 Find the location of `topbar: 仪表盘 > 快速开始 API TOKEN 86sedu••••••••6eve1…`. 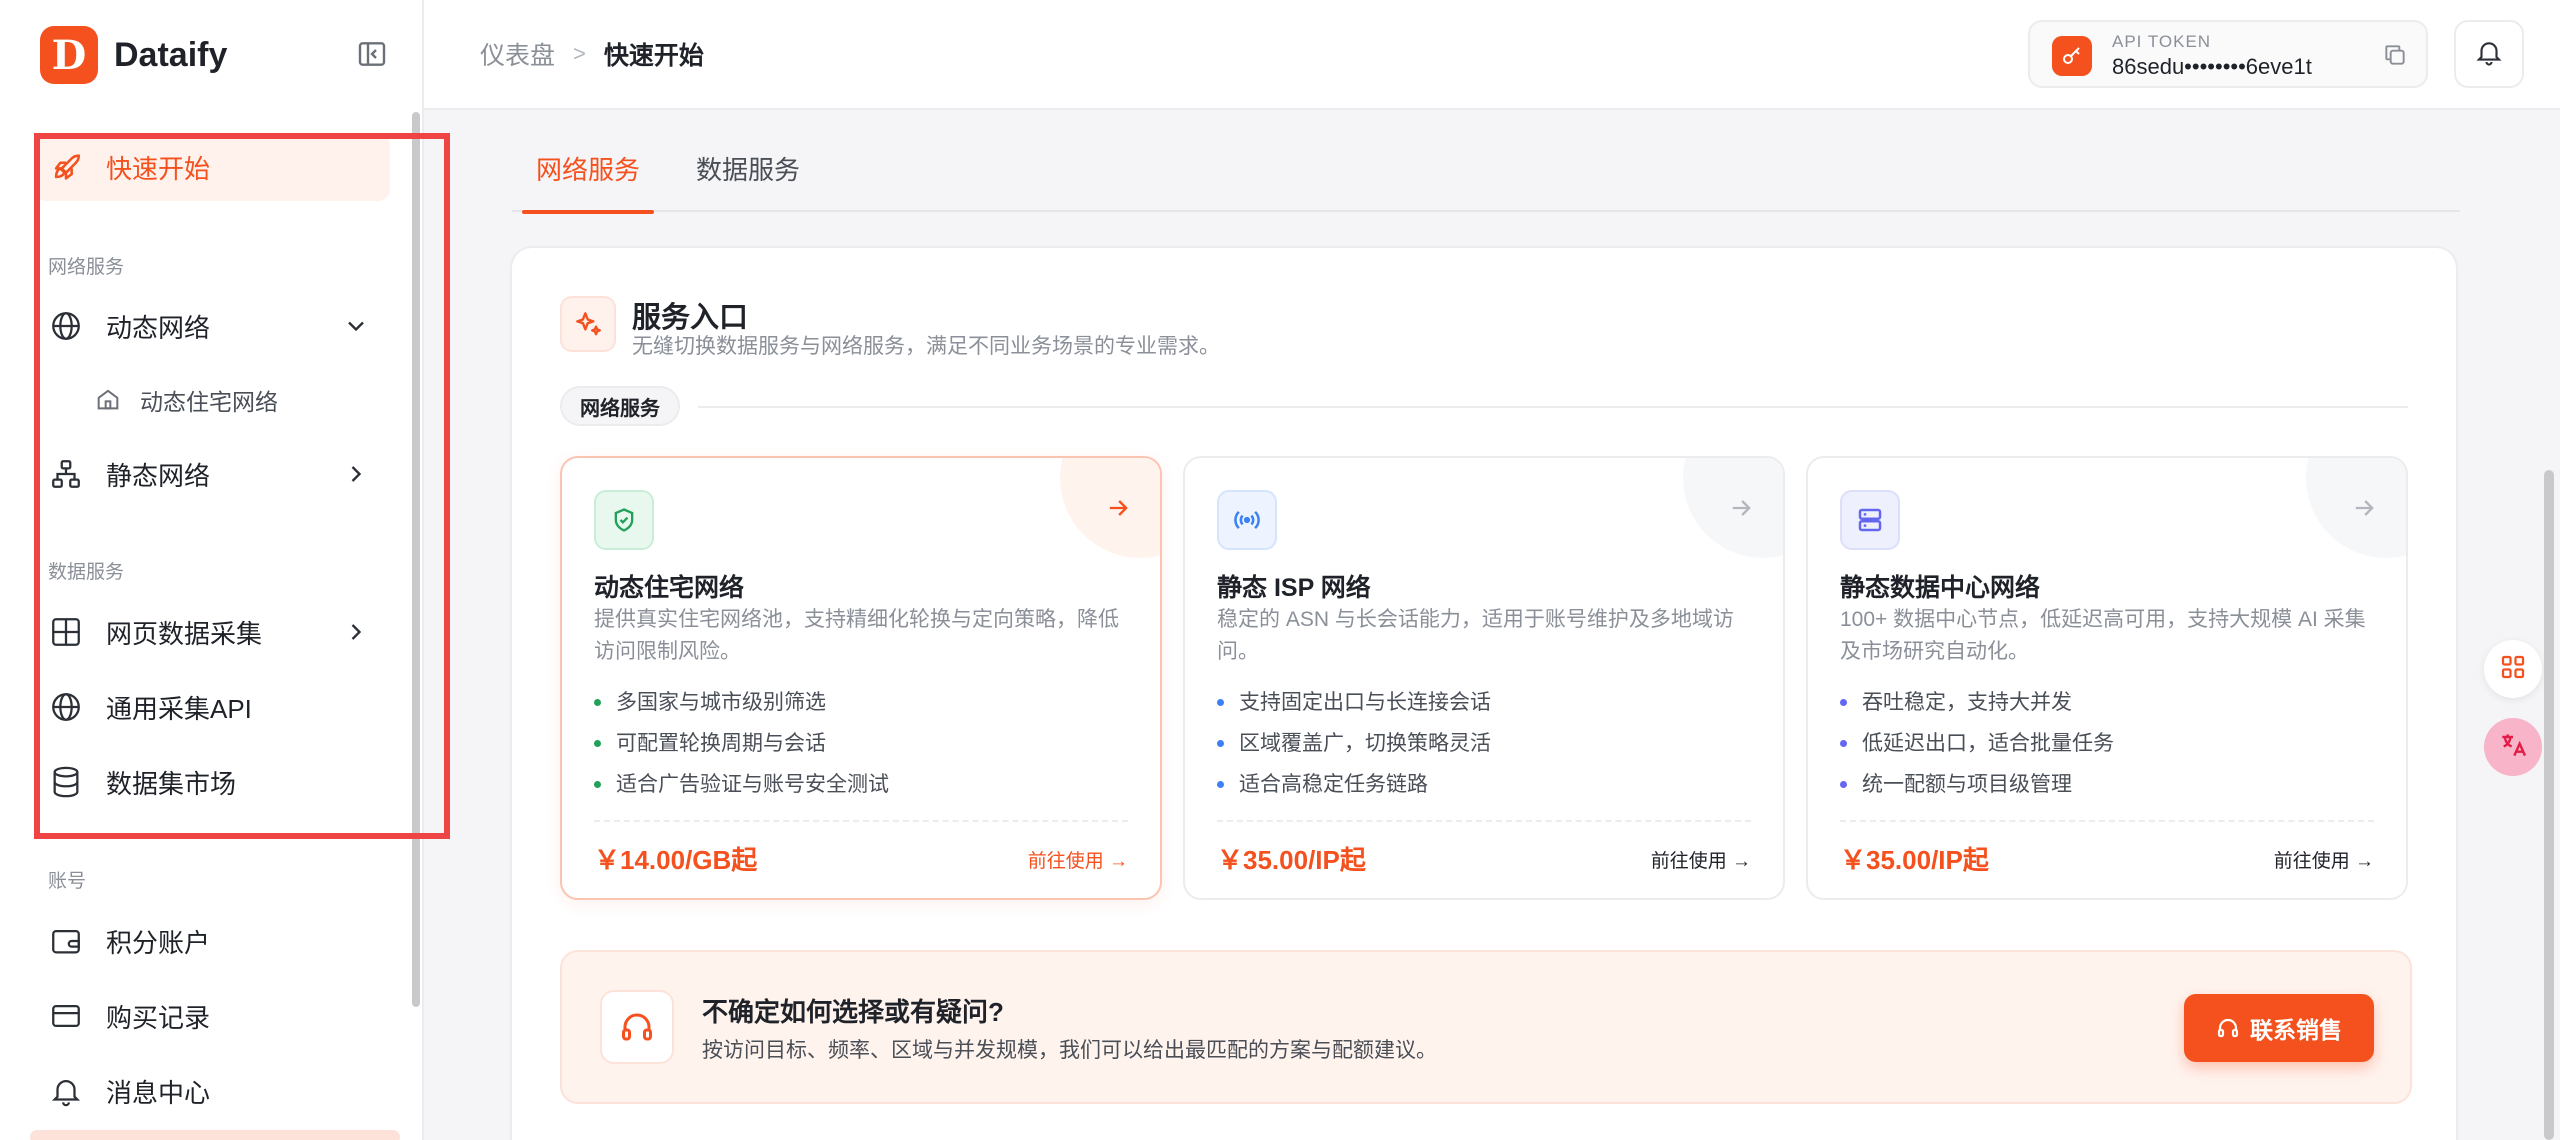

topbar: 仪表盘 > 快速开始 API TOKEN 86sedu••••••••6eve1… is located at coordinates (1492, 55).